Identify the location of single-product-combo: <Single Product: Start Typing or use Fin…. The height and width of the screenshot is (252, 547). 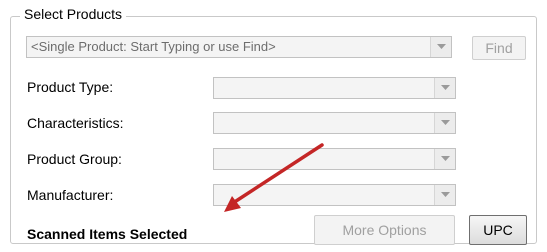
(239, 47).